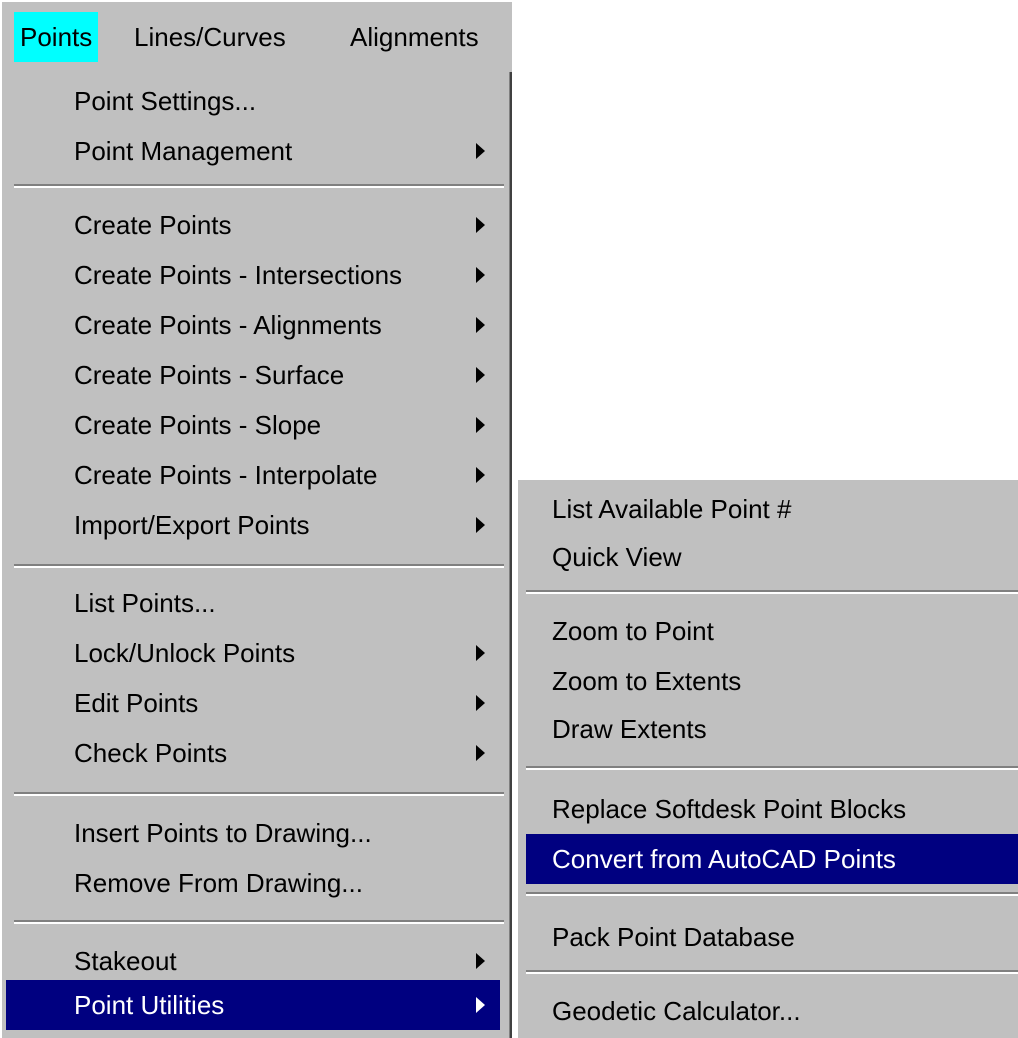  I want to click on menu-item-stakeout: Stakeout, so click(253, 961).